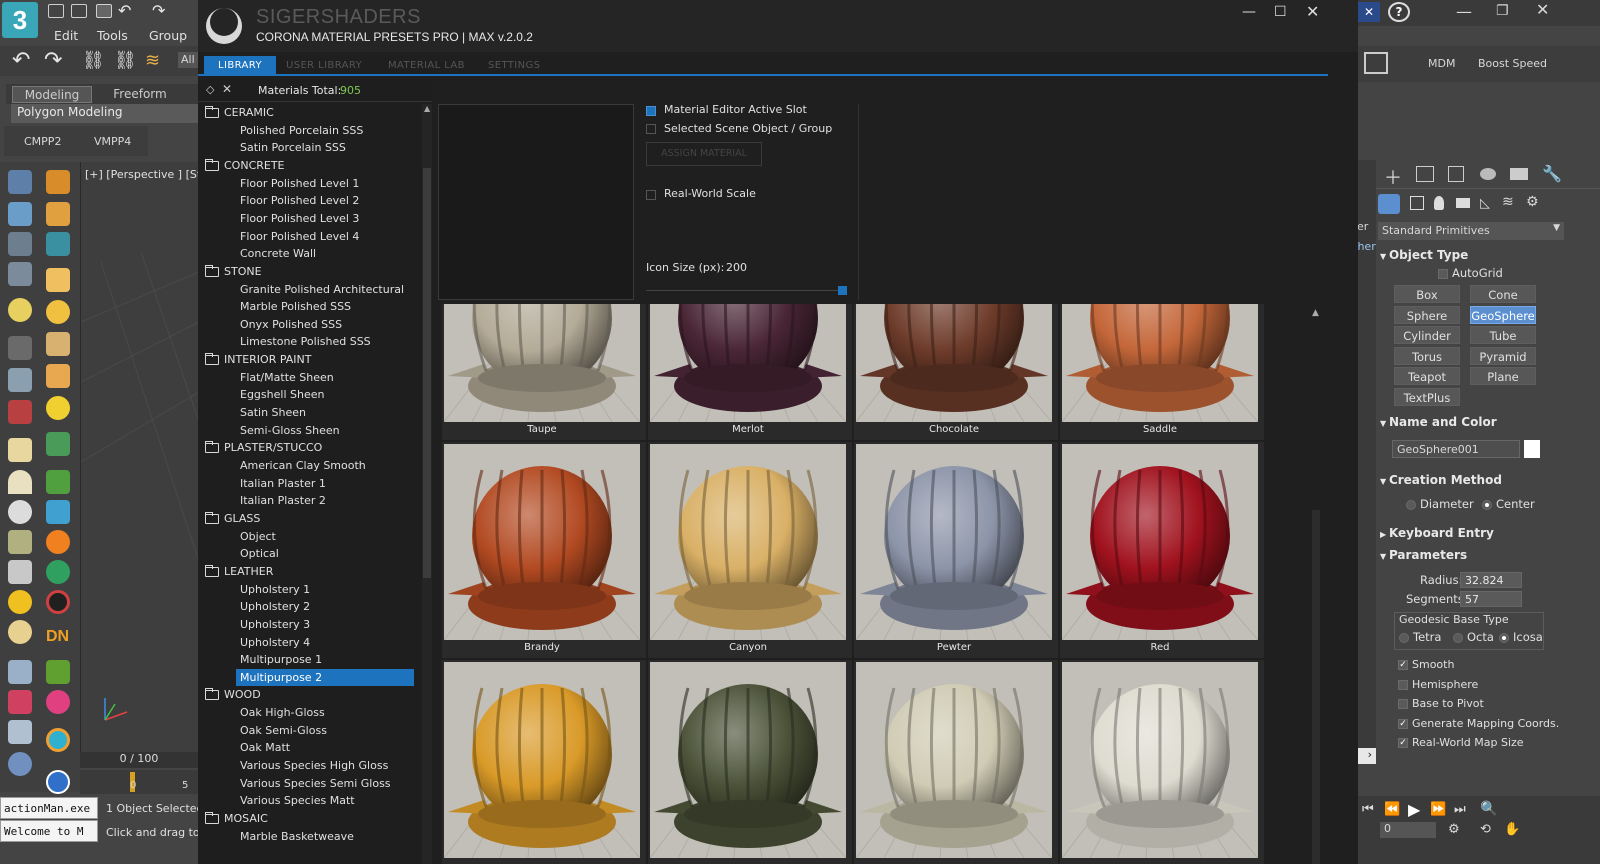  What do you see at coordinates (325, 148) in the screenshot?
I see `tree-item-satin-porcelain-sss: Satin Porcelain SSS` at bounding box center [325, 148].